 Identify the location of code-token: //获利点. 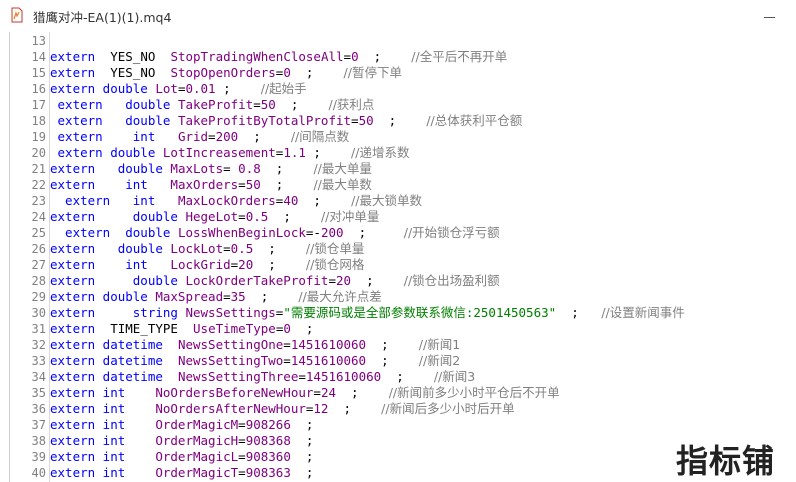
(351, 104).